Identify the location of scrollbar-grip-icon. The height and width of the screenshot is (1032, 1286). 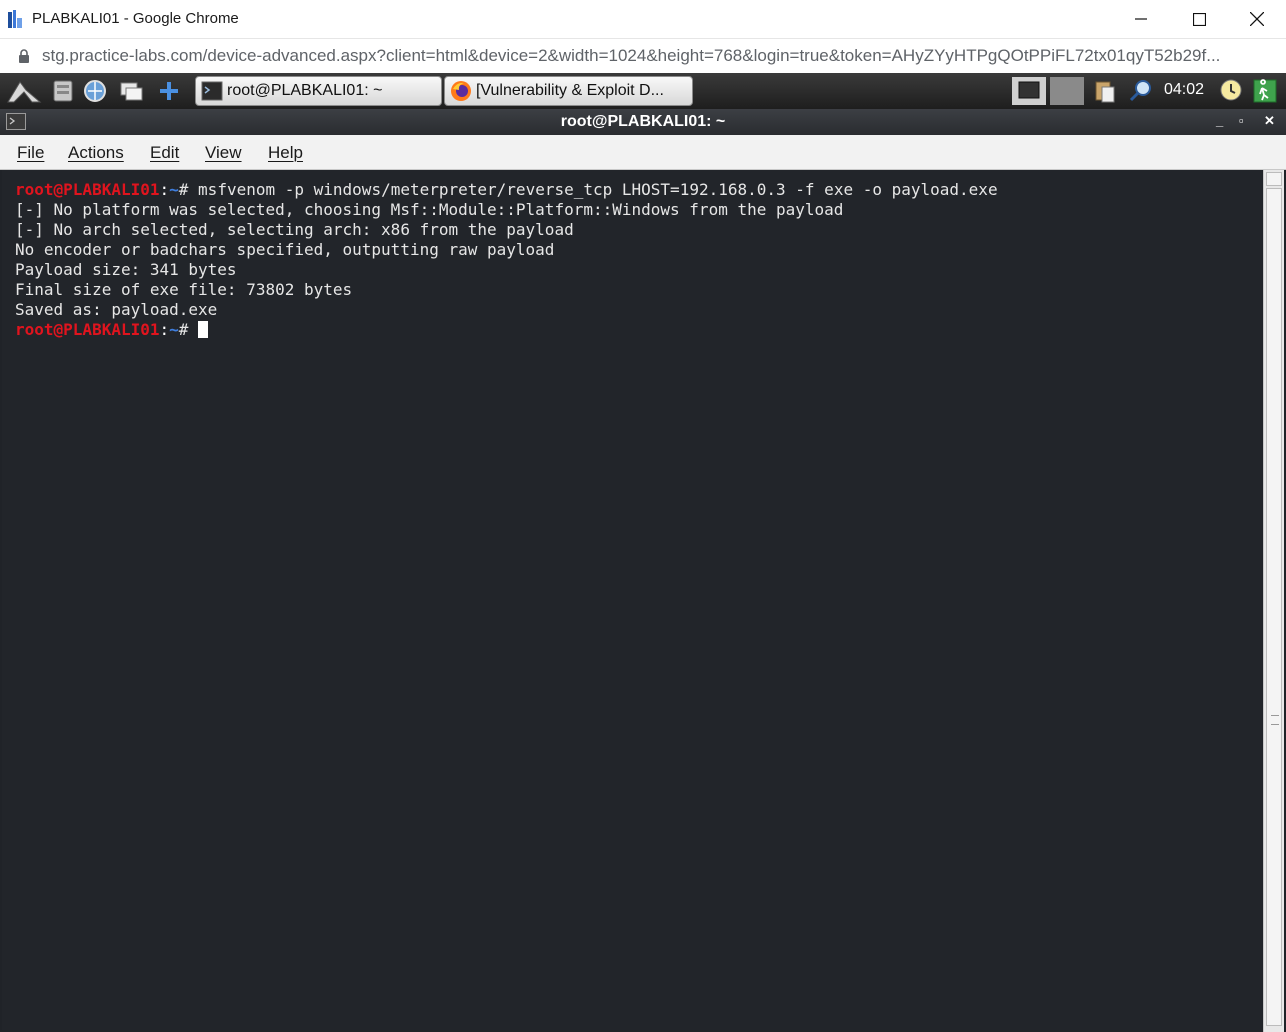
(1275, 720).